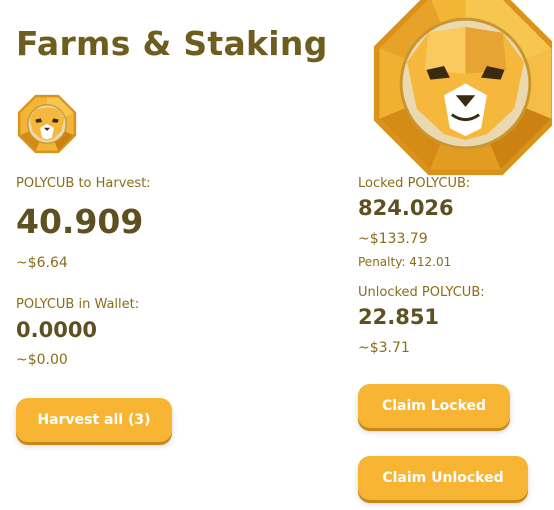 The height and width of the screenshot is (510, 554). What do you see at coordinates (393, 239) in the screenshot?
I see `locked-usd: ~$133.79` at bounding box center [393, 239].